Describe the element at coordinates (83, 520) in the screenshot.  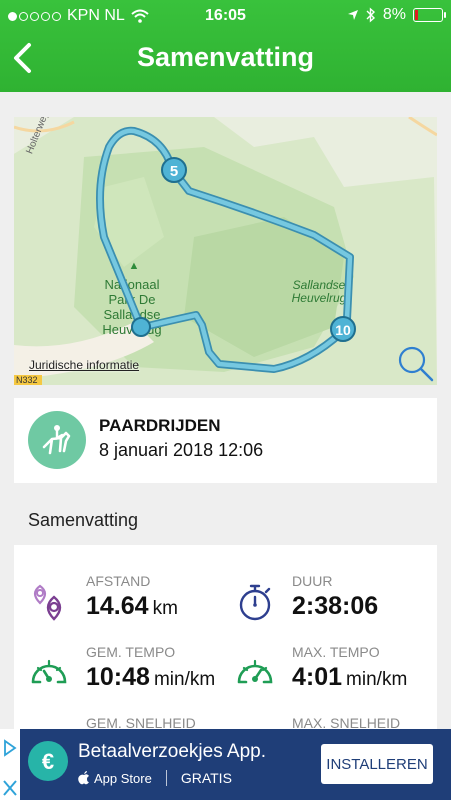
I see `summary-heading: Samenvatting` at that location.